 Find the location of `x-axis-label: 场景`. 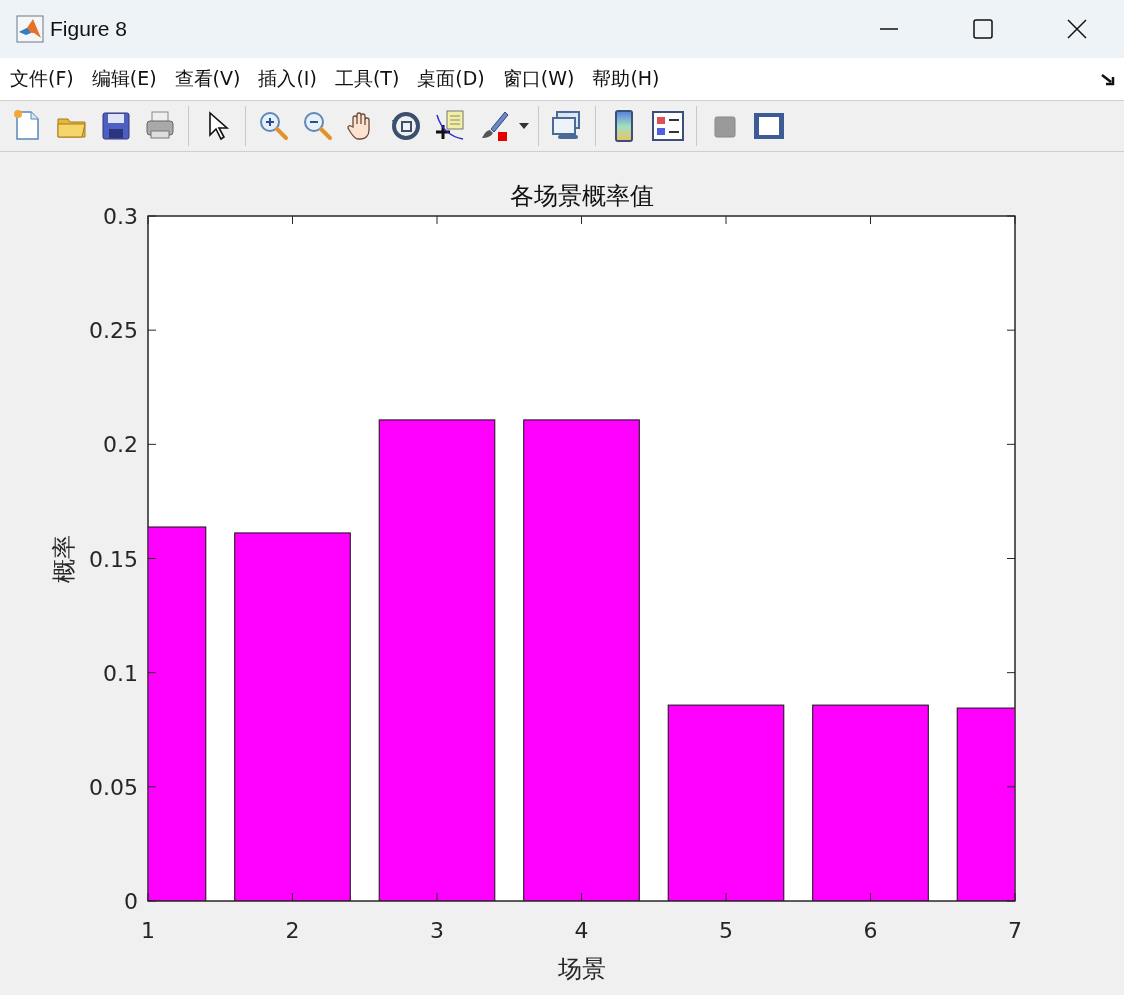

x-axis-label: 场景 is located at coordinates (581, 969).